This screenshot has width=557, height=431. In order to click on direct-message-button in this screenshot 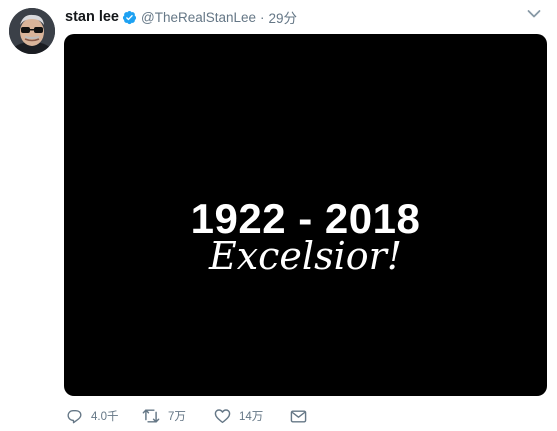, I will do `click(298, 416)`.